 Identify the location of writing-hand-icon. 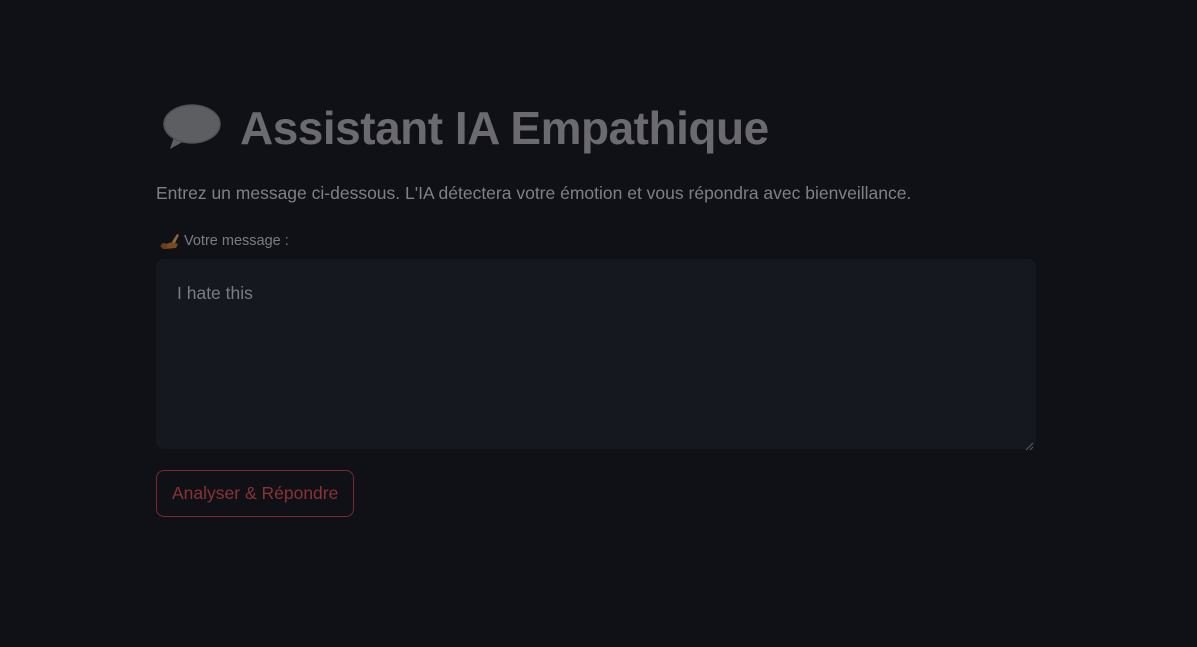
(169, 241).